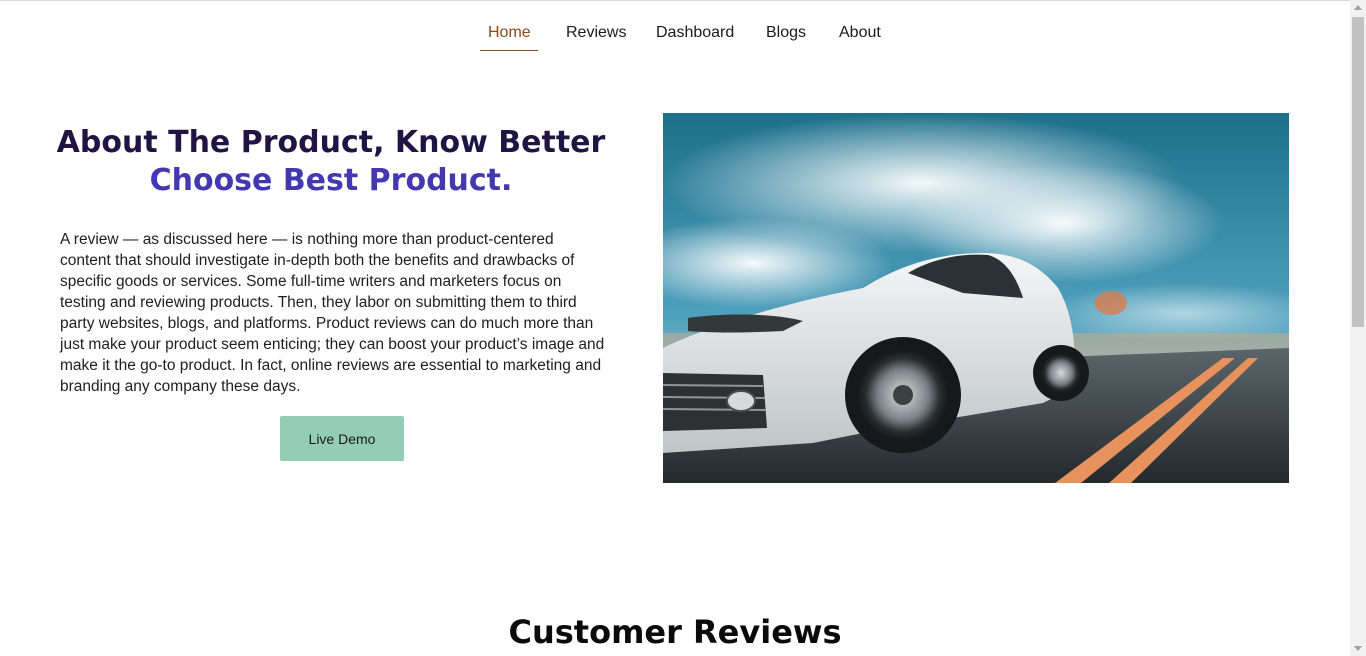 The image size is (1366, 656). Describe the element at coordinates (1358, 328) in the screenshot. I see `vertical-scrollbar` at that location.